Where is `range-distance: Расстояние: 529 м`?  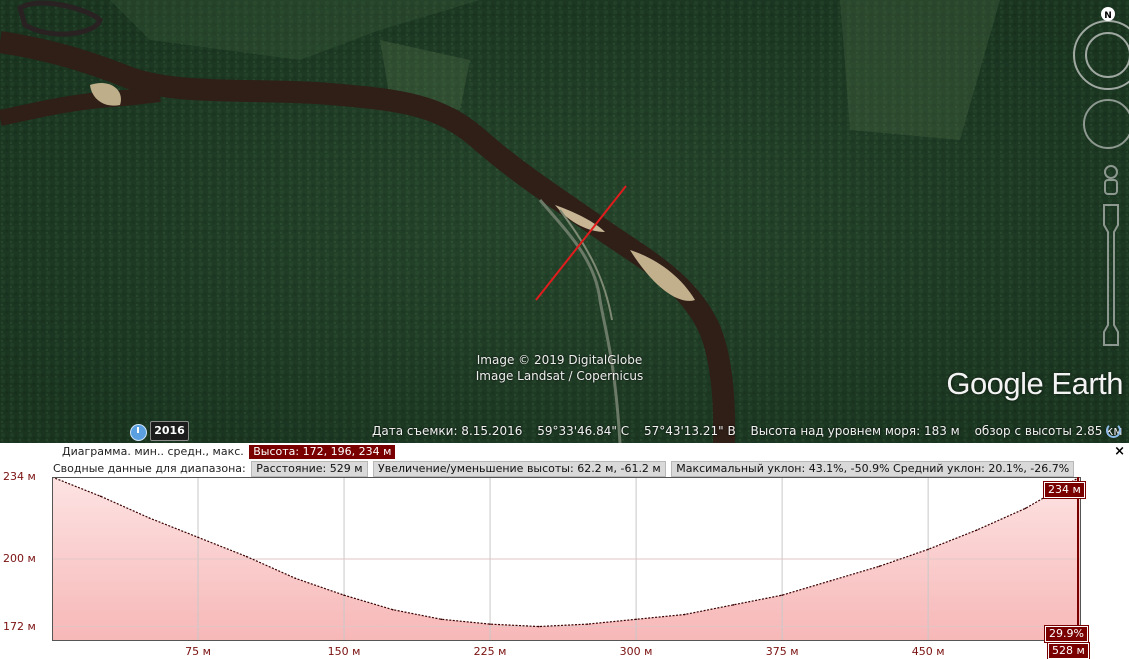
range-distance: Расстояние: 529 м is located at coordinates (309, 469).